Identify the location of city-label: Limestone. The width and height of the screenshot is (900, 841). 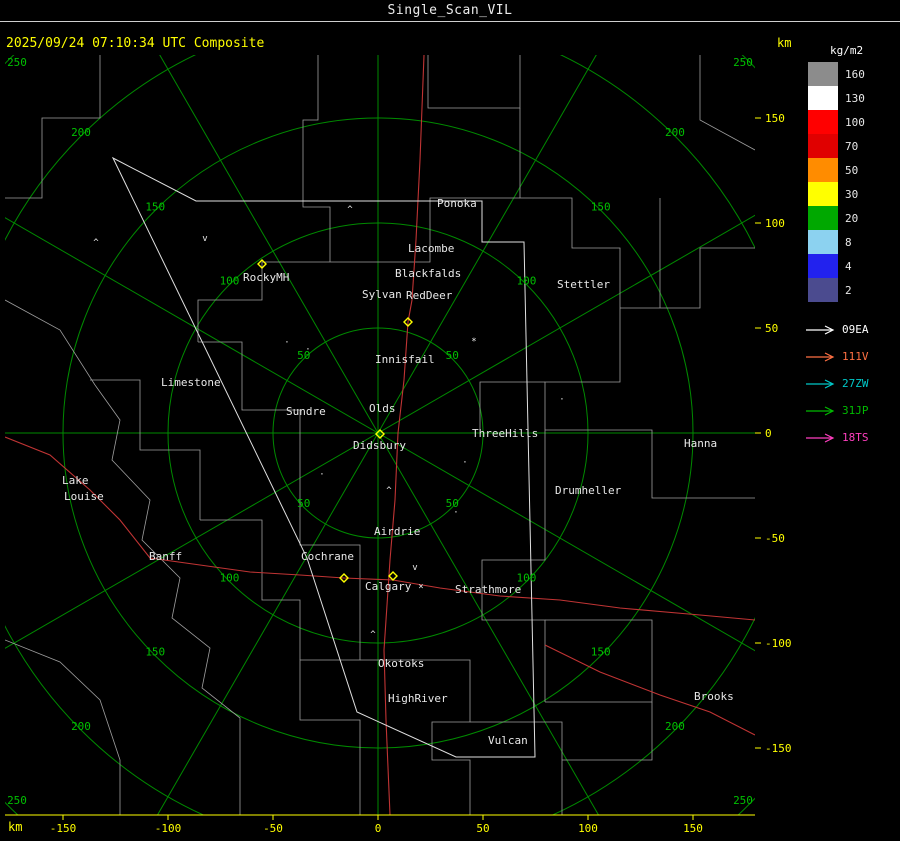
(191, 382).